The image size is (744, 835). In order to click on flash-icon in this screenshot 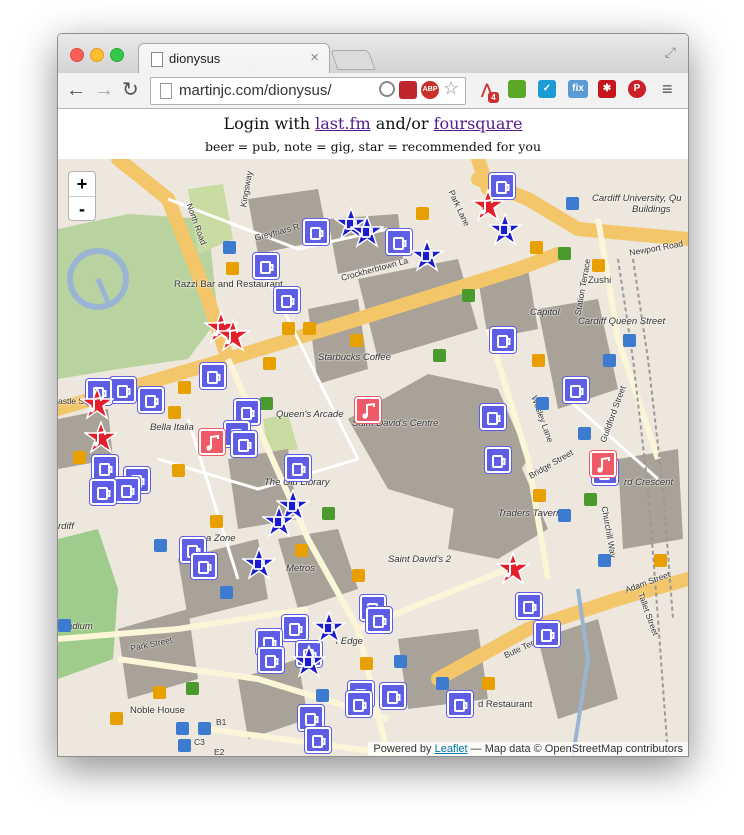, I will do `click(408, 90)`.